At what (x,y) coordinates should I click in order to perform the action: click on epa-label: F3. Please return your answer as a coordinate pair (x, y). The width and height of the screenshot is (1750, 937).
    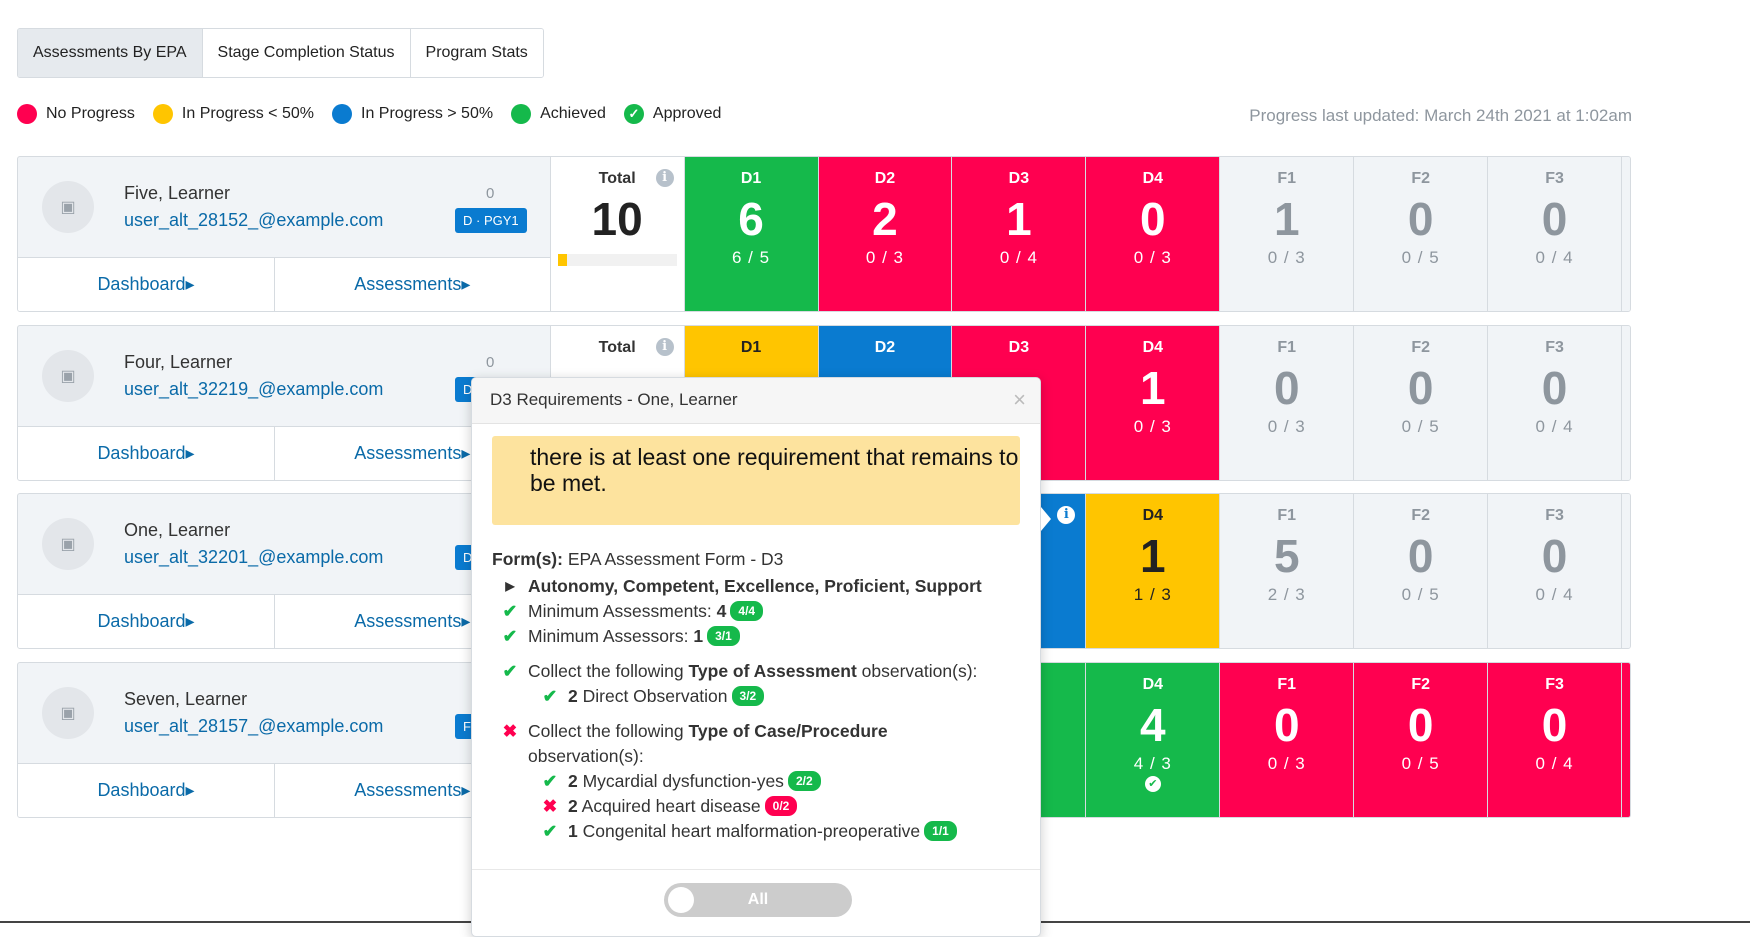
    Looking at the image, I should click on (1554, 684).